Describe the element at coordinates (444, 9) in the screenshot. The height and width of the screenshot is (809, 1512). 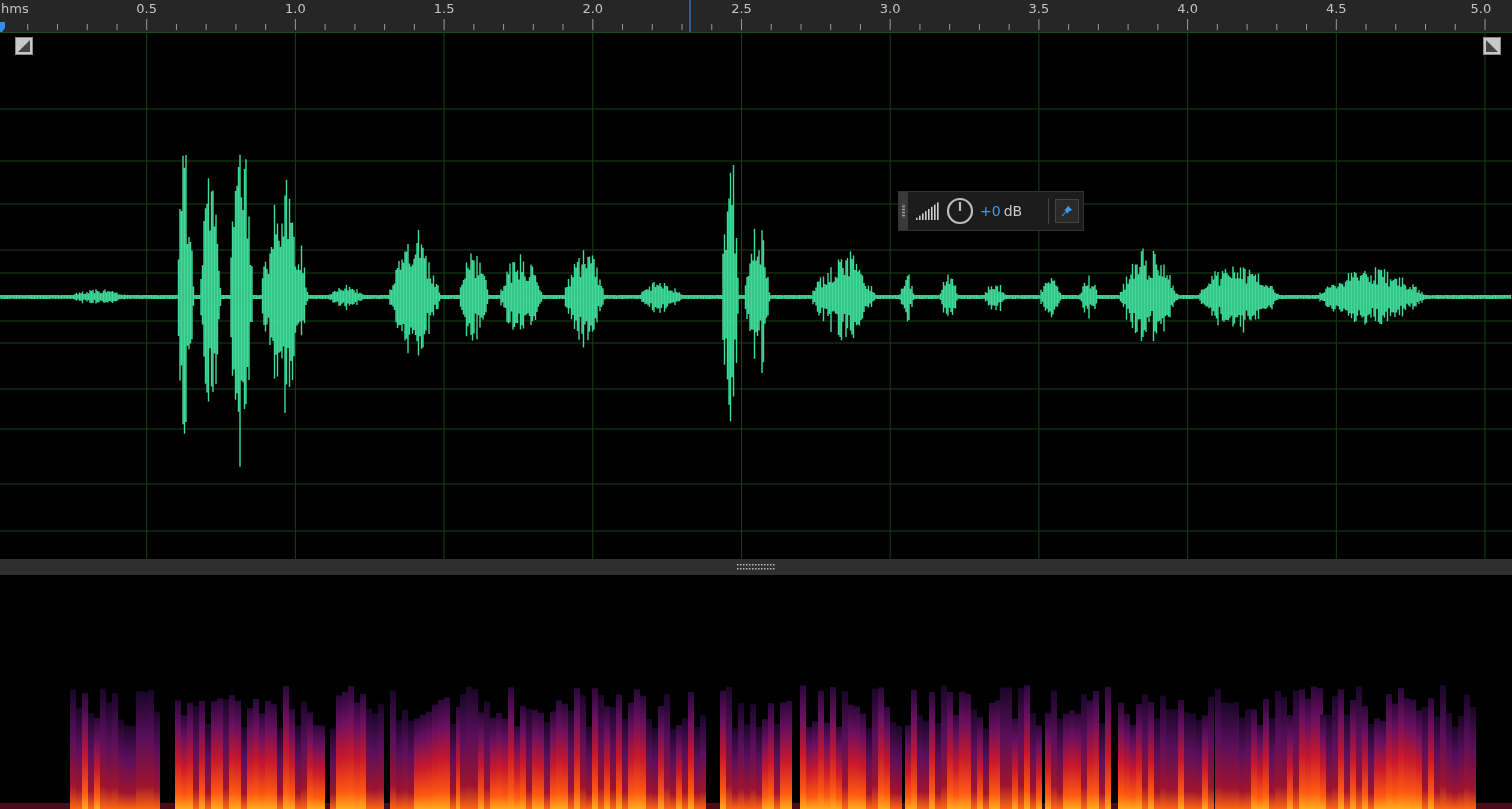
I see `time-label: 1.5` at that location.